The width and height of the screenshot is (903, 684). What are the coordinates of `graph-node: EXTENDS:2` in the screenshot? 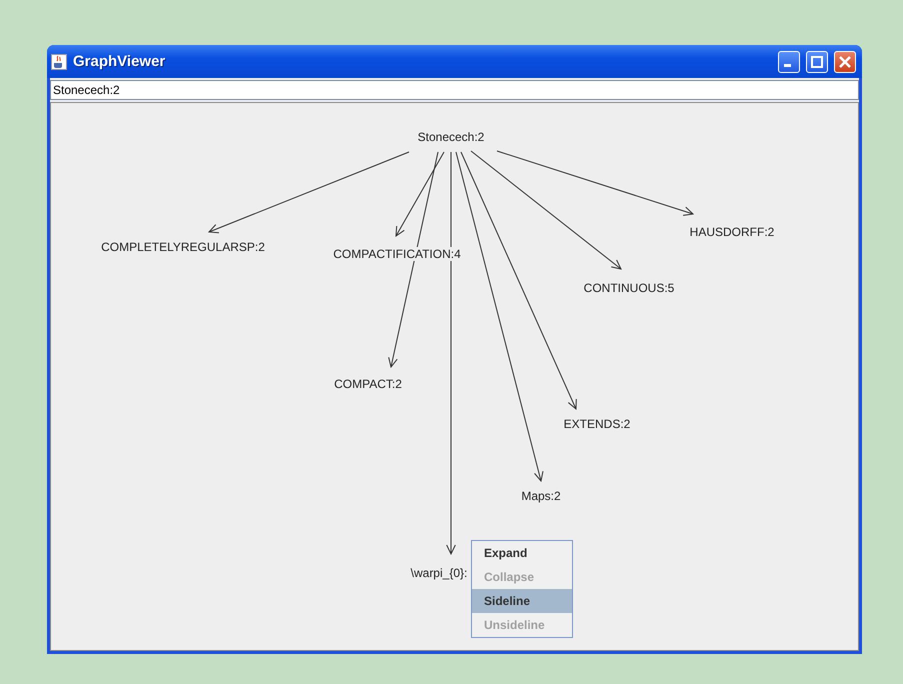 It's located at (597, 424).